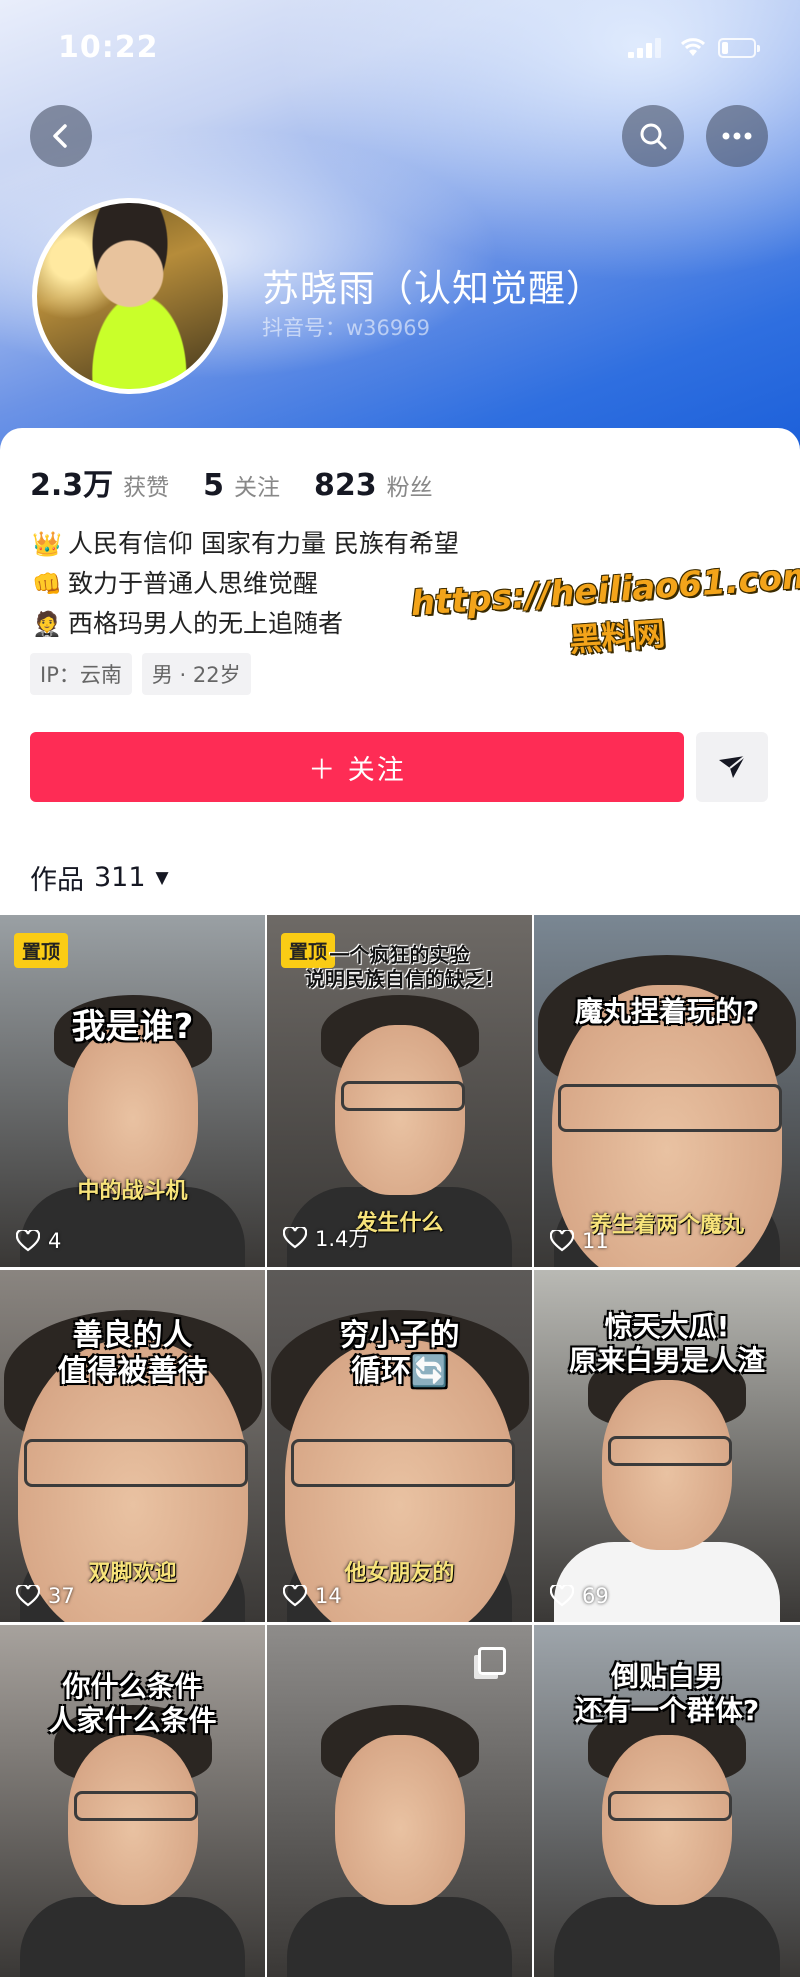 The image size is (800, 1977). I want to click on pinned-badge: 置顶, so click(41, 950).